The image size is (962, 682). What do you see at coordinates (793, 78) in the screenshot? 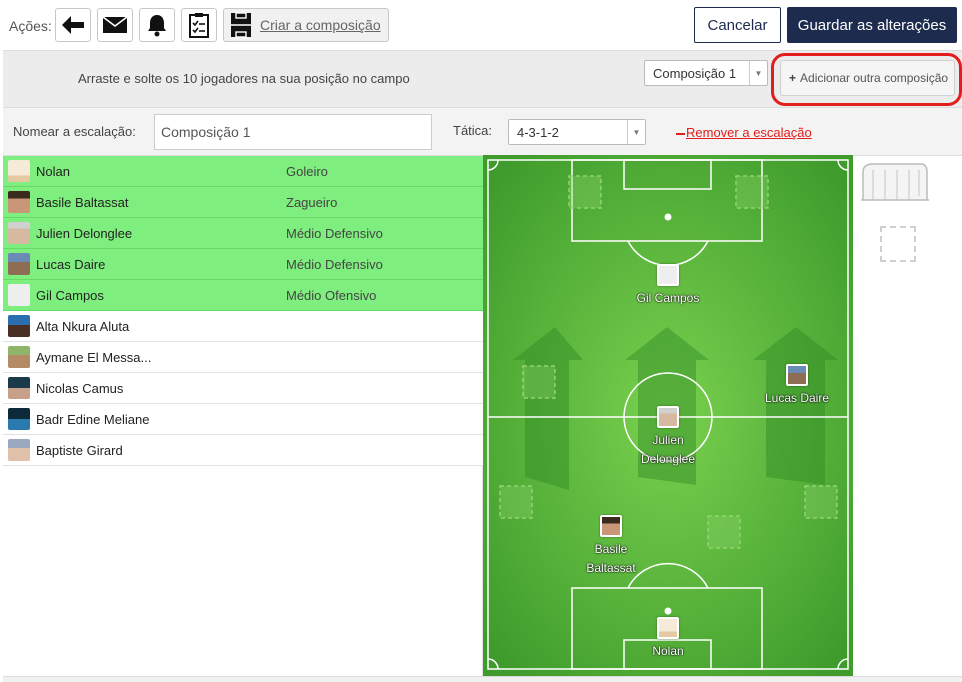
I see `plus-icon: +` at bounding box center [793, 78].